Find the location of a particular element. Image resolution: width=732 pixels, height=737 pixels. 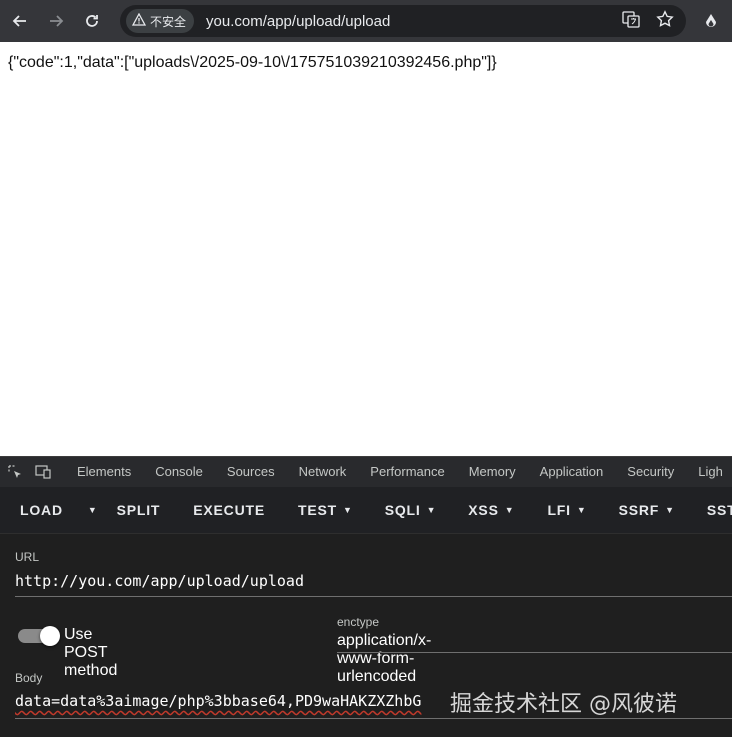

xss-menu-button: XSS ▼ is located at coordinates (475, 510).